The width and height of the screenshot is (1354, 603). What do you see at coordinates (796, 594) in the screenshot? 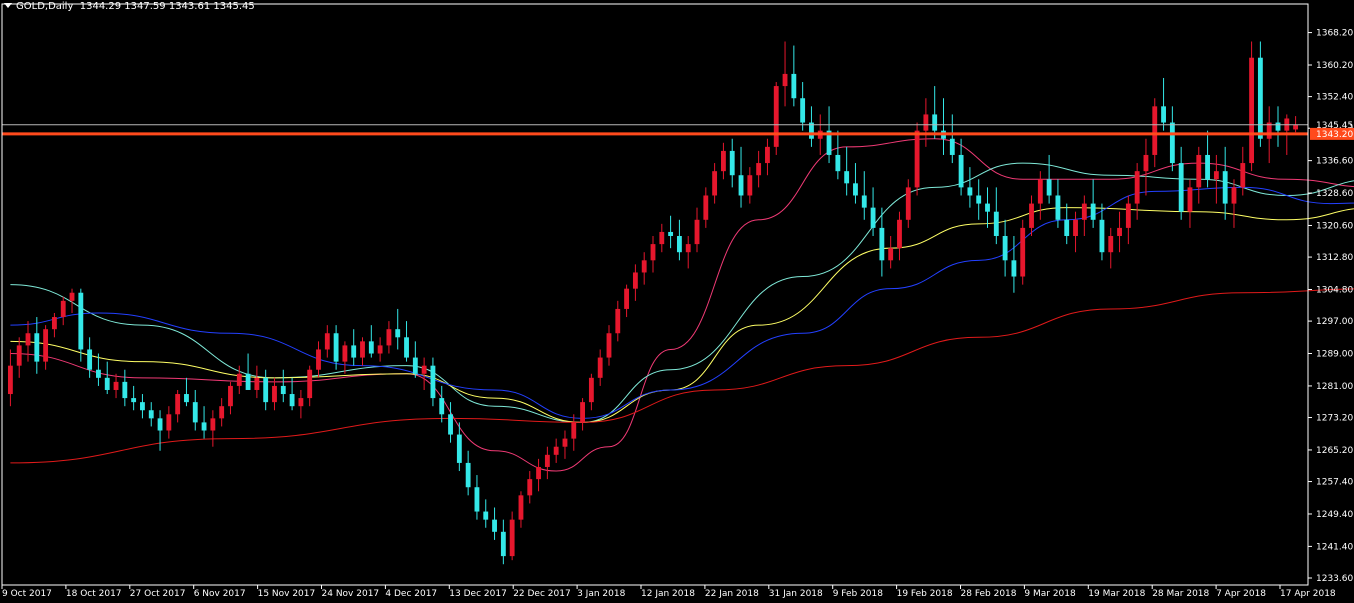
I see `x-tick-label: 31 Jan 2018` at bounding box center [796, 594].